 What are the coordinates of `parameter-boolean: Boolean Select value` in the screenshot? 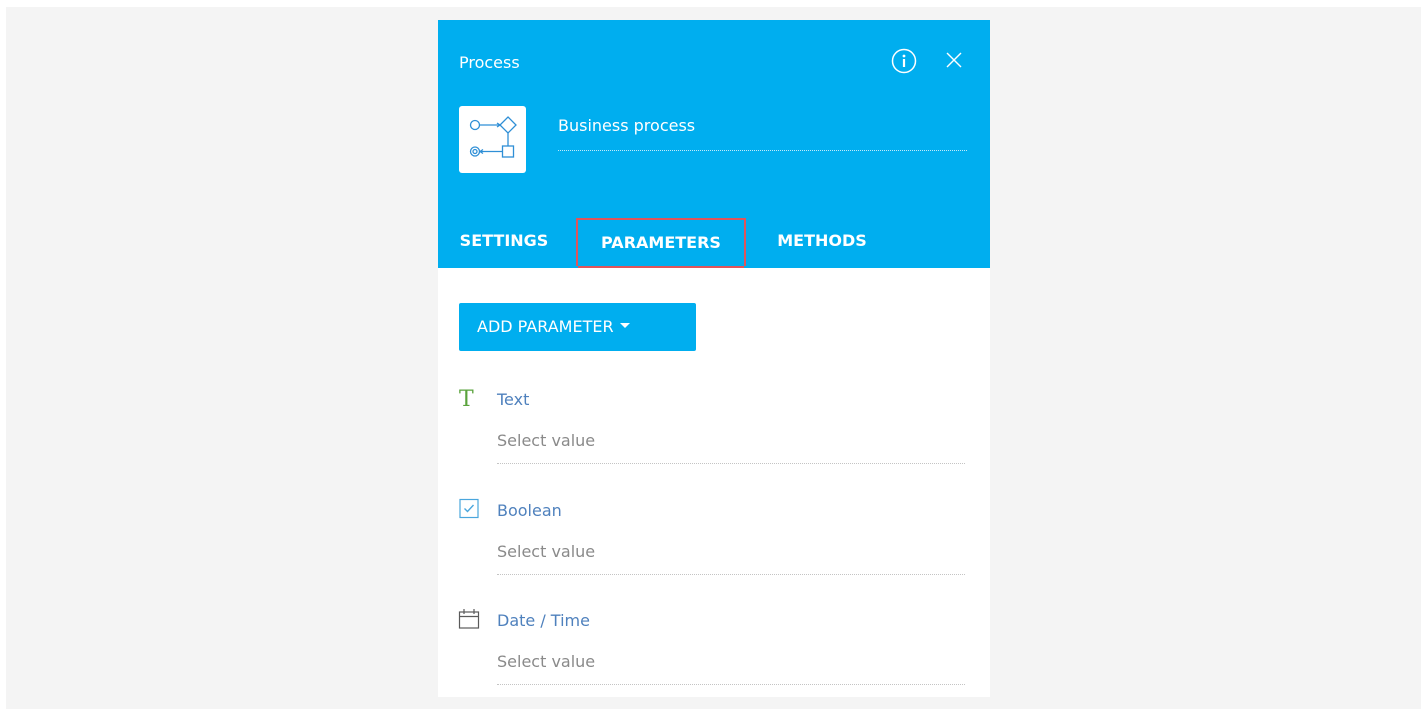 It's located at (714, 547).